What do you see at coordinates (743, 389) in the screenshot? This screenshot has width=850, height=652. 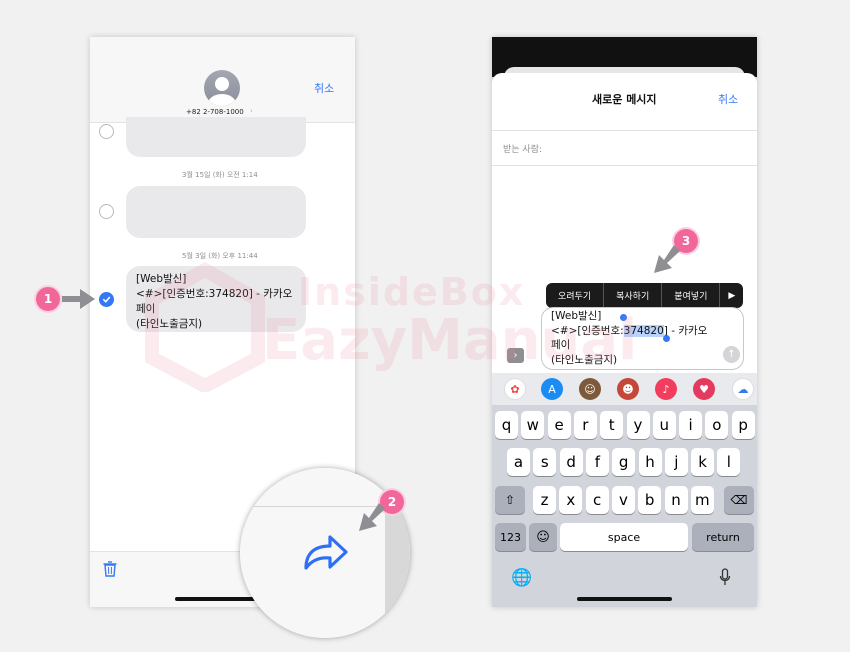 I see `cloud-app-icon: ☁` at bounding box center [743, 389].